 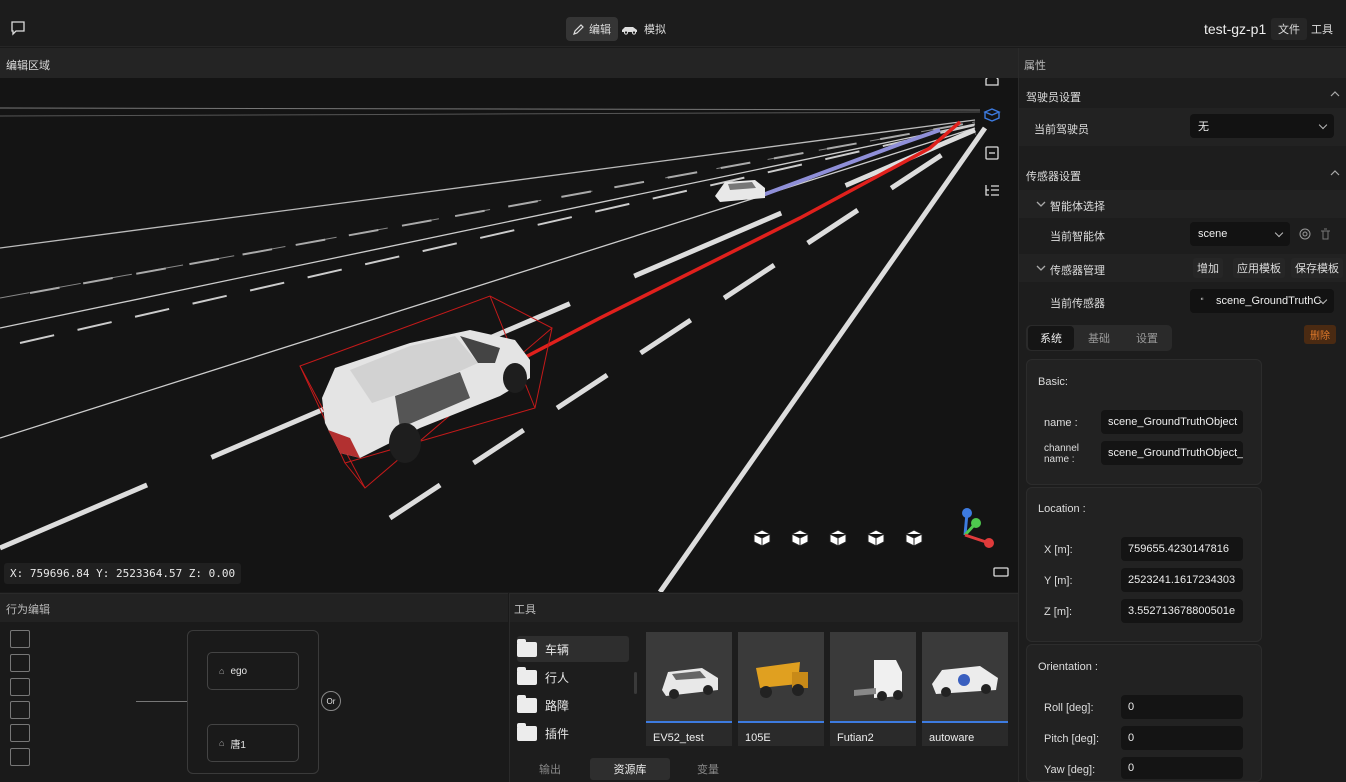 I want to click on node-icon: ⌂, so click(x=222, y=671).